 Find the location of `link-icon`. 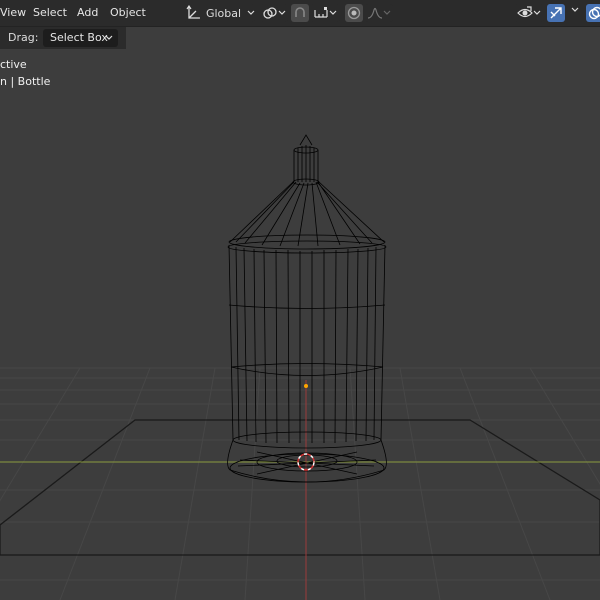

link-icon is located at coordinates (270, 13).